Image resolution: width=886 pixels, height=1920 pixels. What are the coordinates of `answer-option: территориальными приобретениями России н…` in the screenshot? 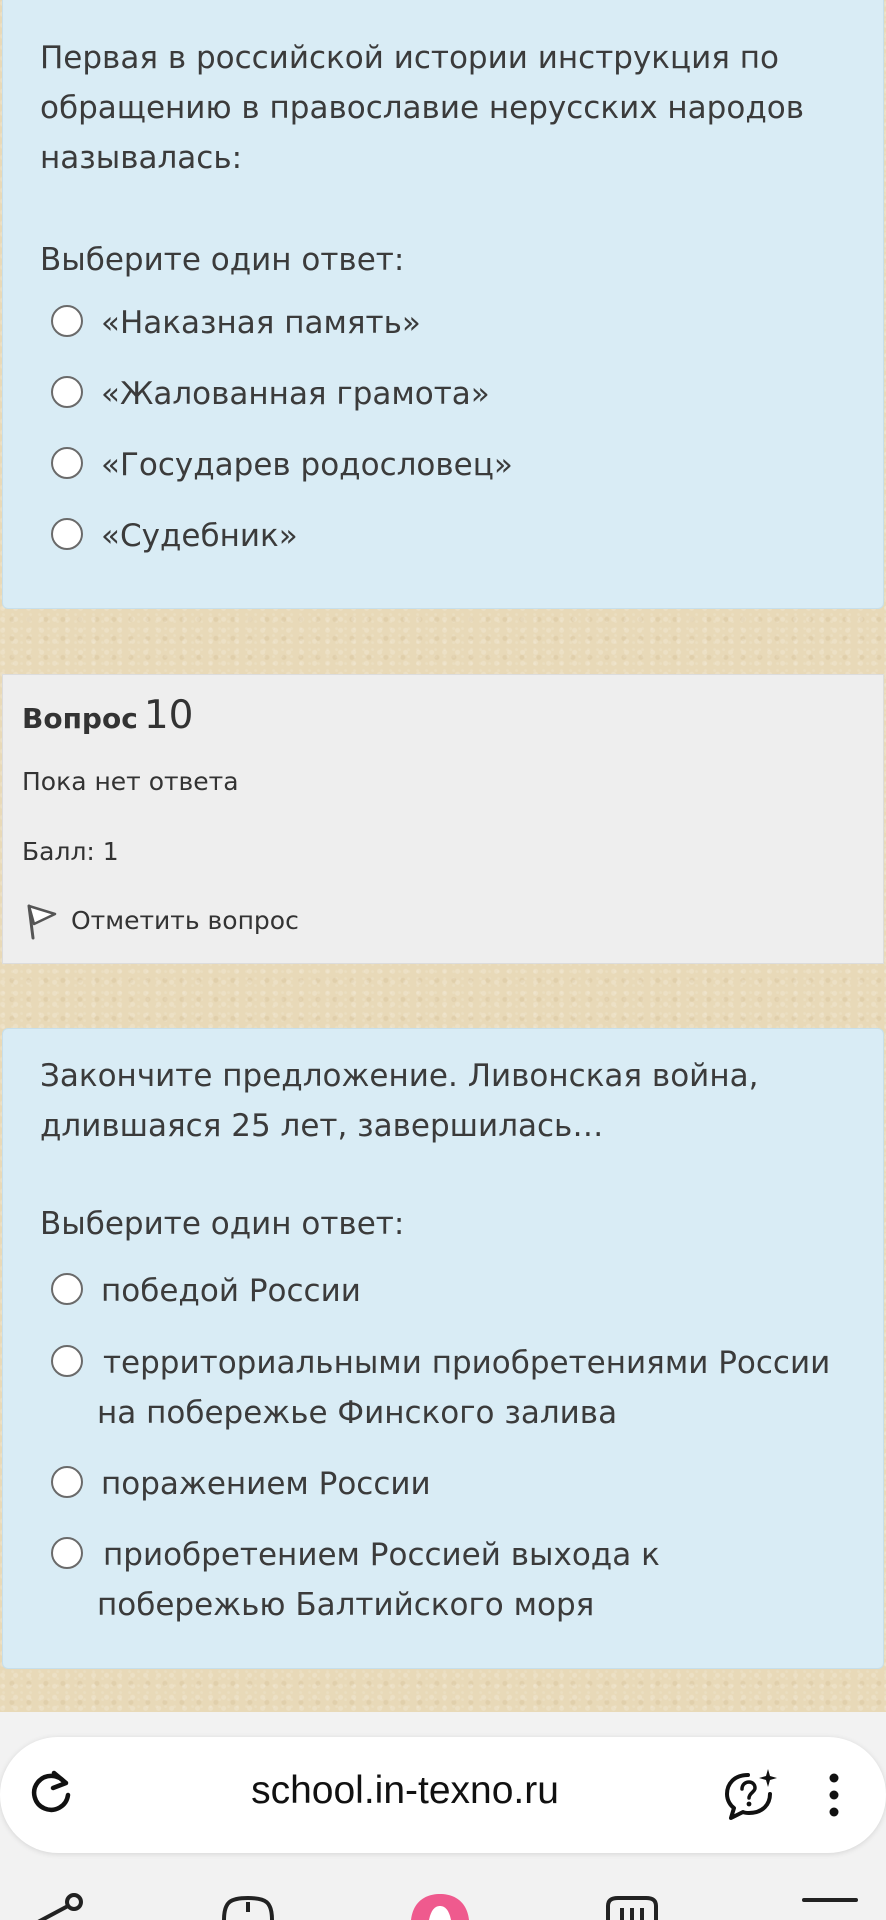 It's located at (446, 1388).